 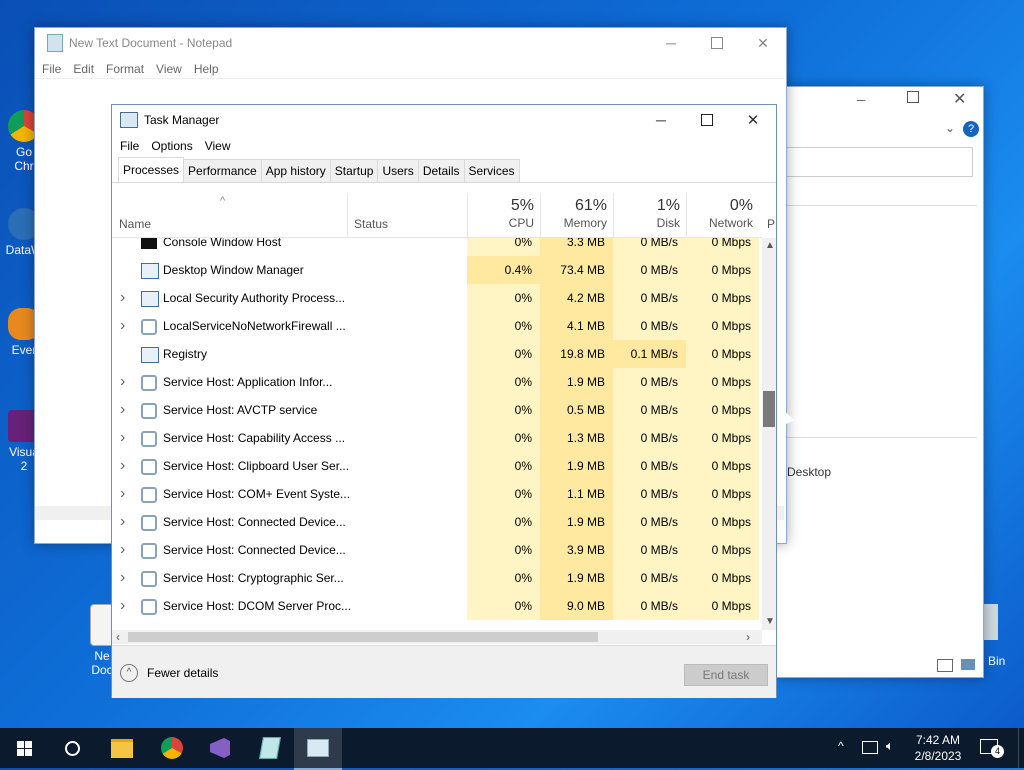 I want to click on show-desktop-button, so click(x=1021, y=748).